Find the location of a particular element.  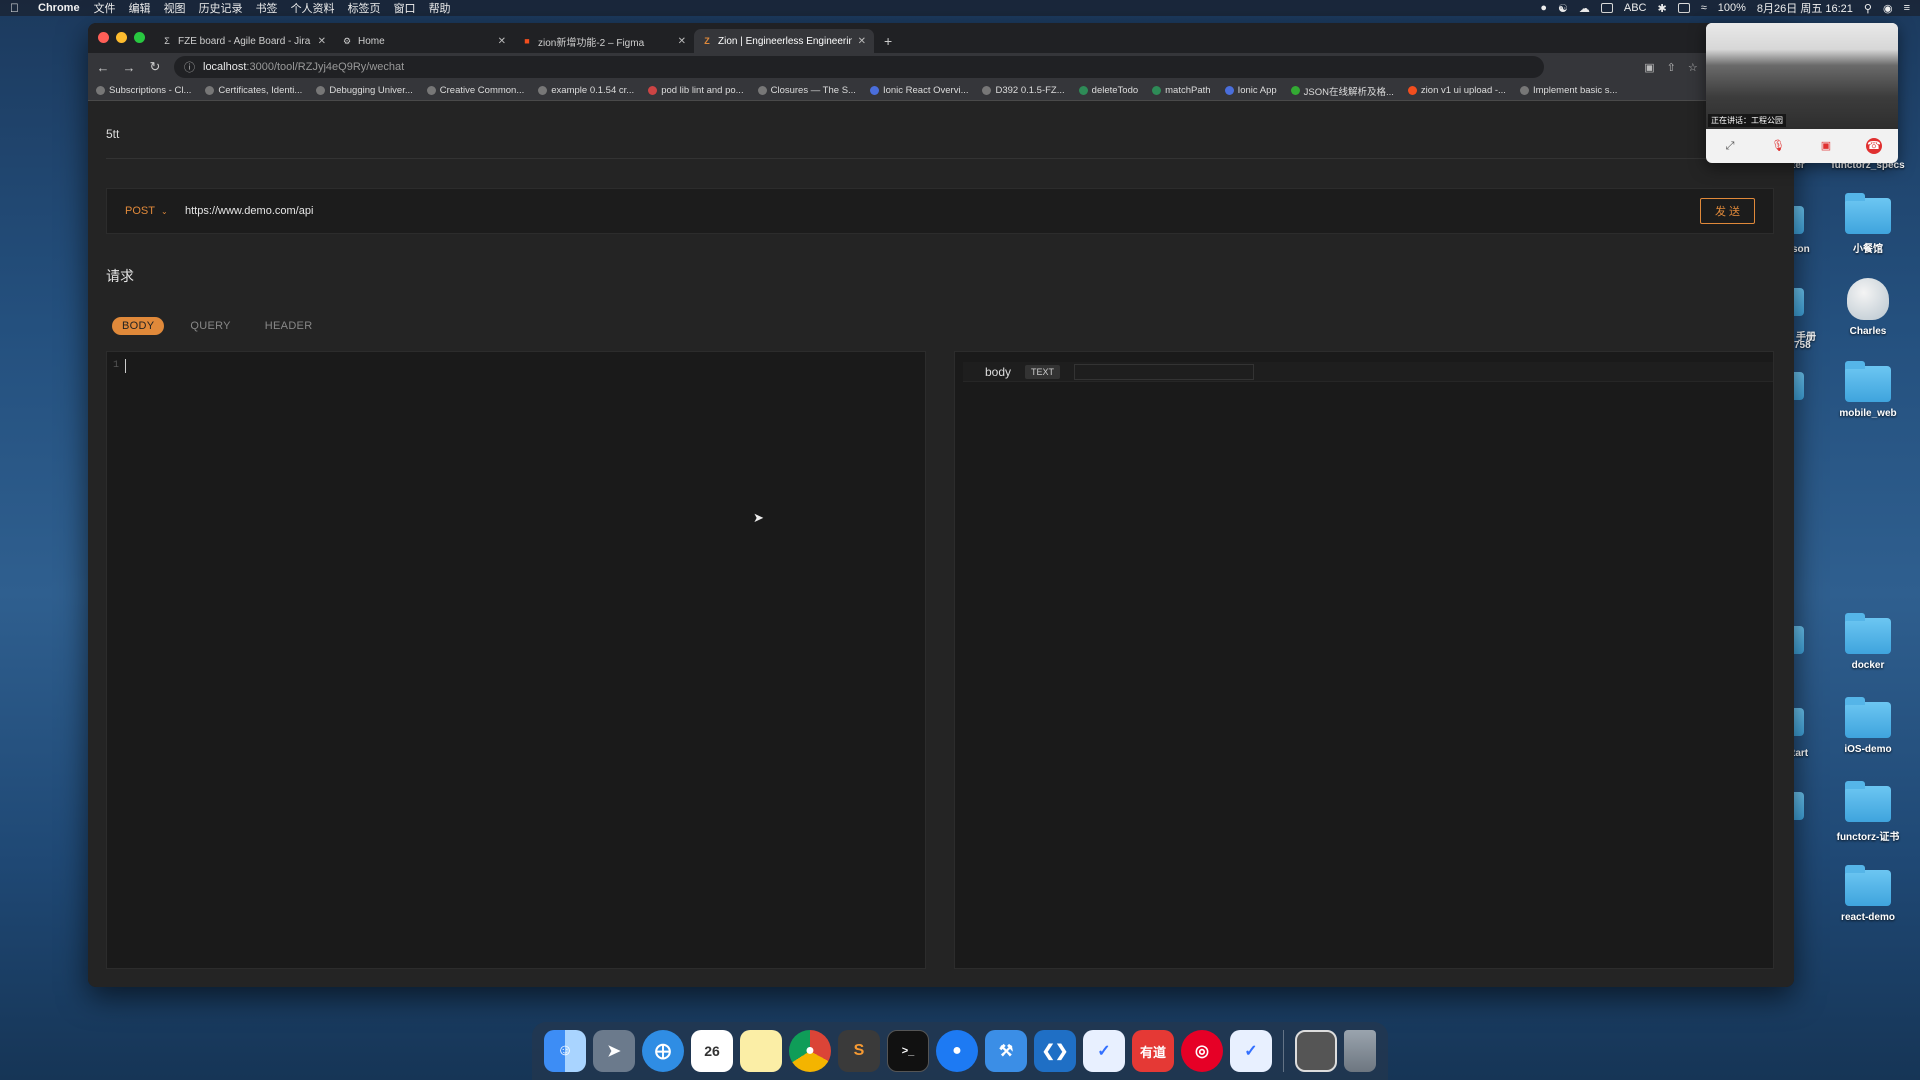

bookmark-item: deleteTodo is located at coordinates (1108, 90).